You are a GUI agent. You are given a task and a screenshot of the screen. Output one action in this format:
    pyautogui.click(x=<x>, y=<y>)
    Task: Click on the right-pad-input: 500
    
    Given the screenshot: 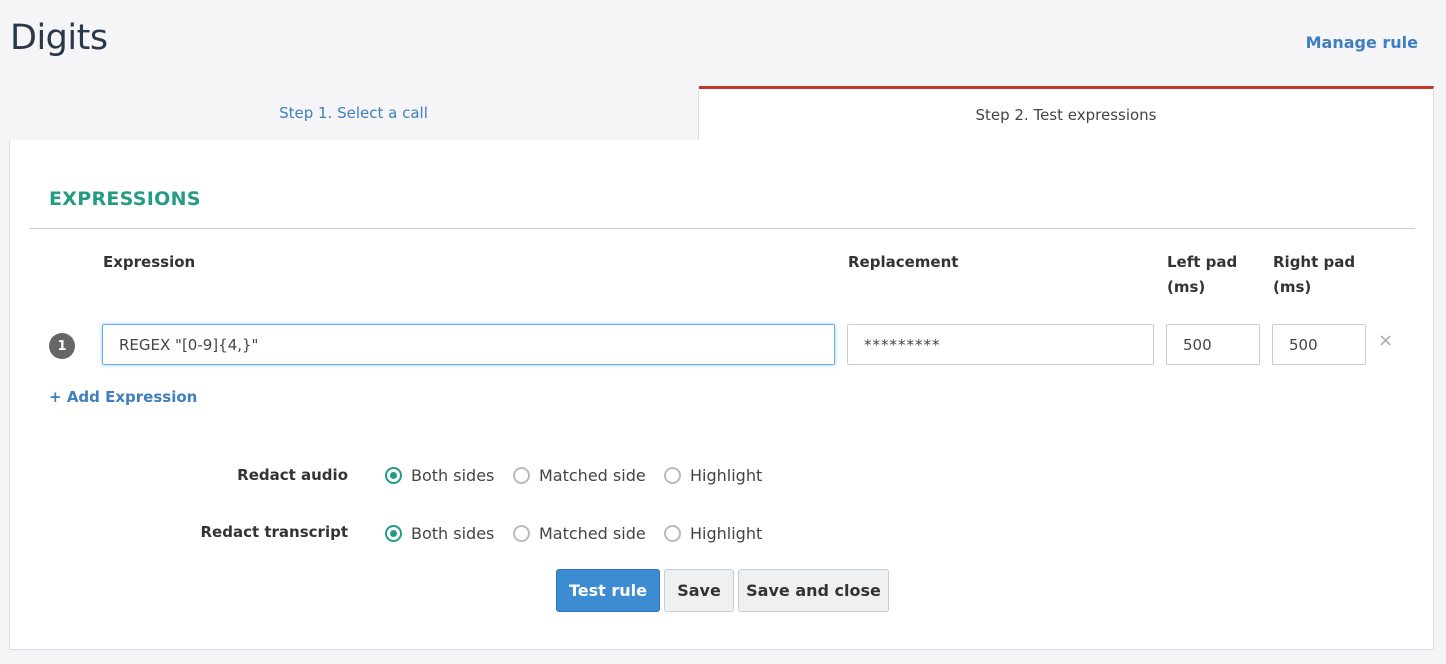 What is the action you would take?
    pyautogui.click(x=1319, y=344)
    